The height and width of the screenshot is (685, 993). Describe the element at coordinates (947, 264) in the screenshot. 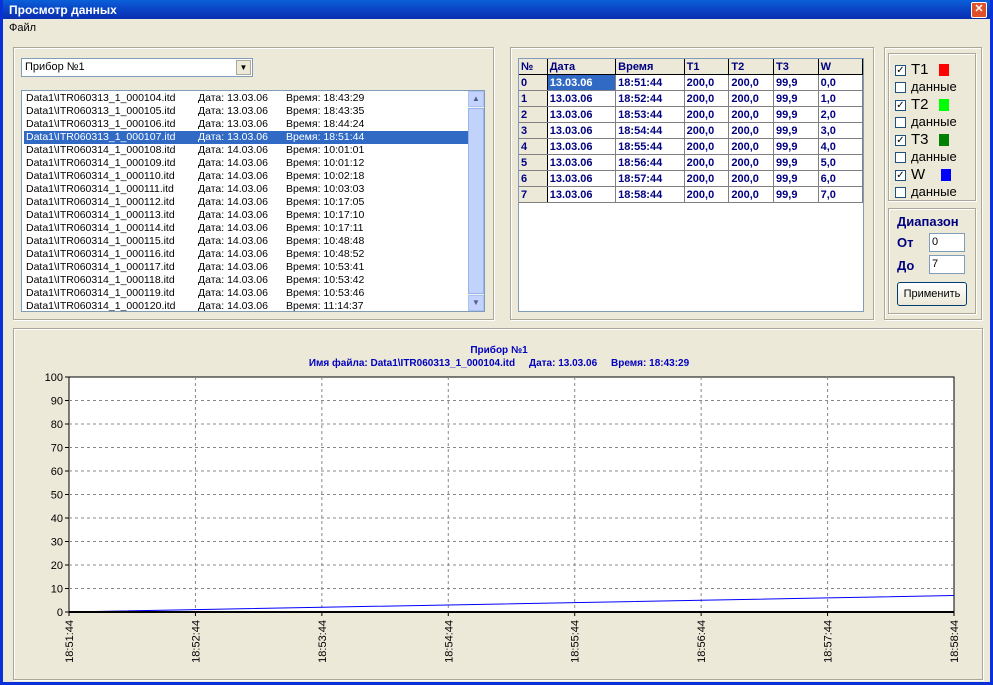

I see `range-to-input: 7` at that location.